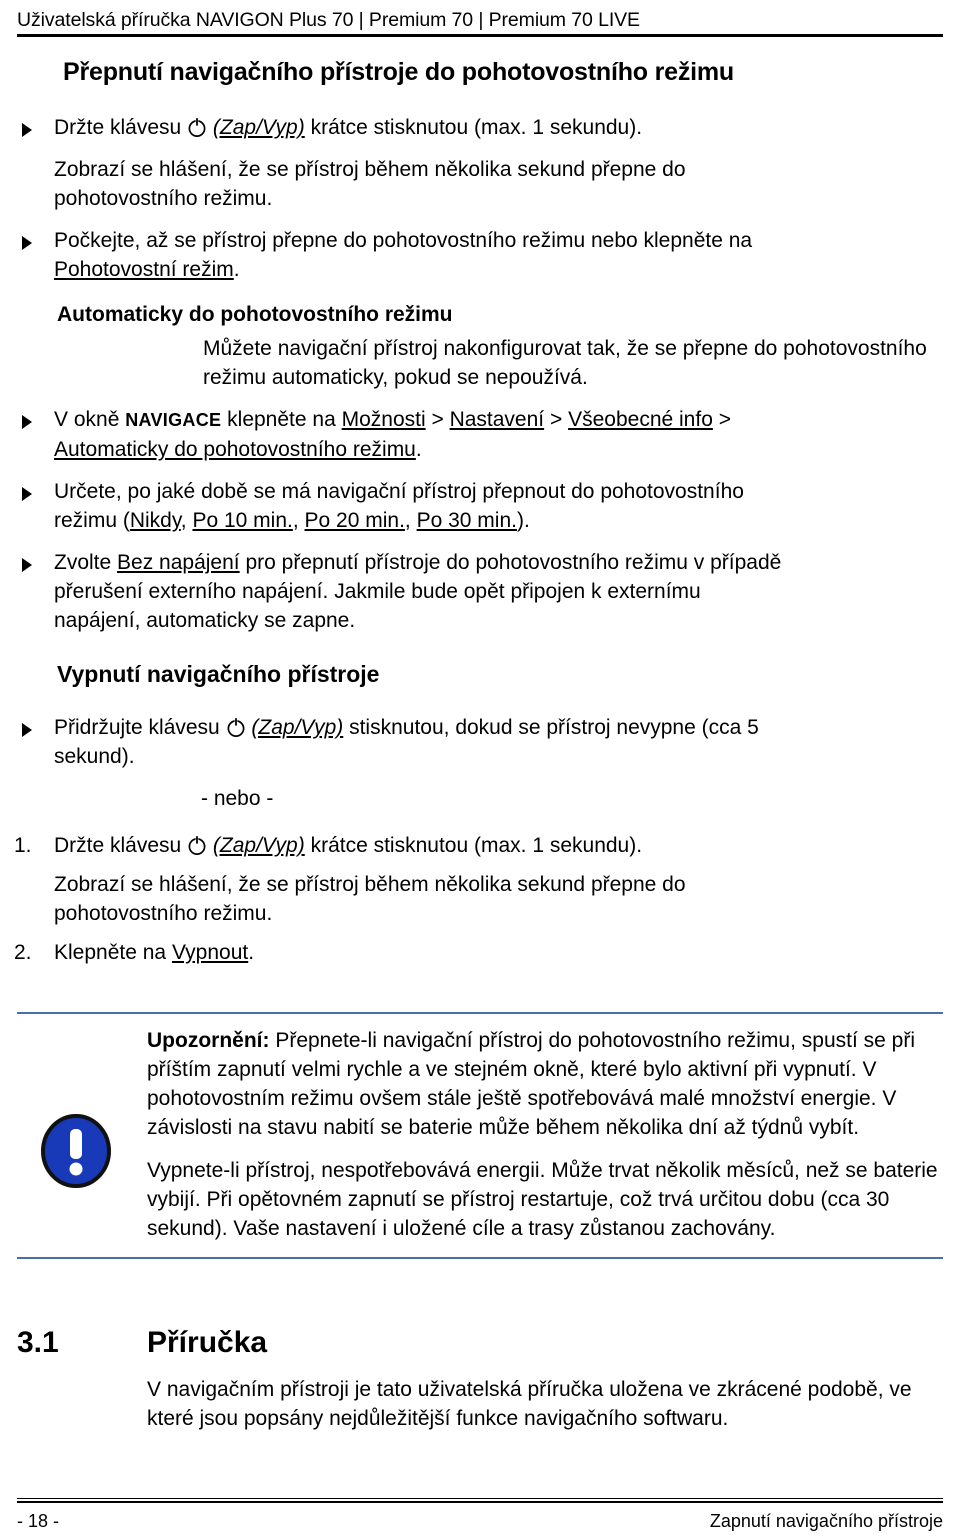  Describe the element at coordinates (480, 1502) in the screenshot. I see `footer-divider-thick` at that location.